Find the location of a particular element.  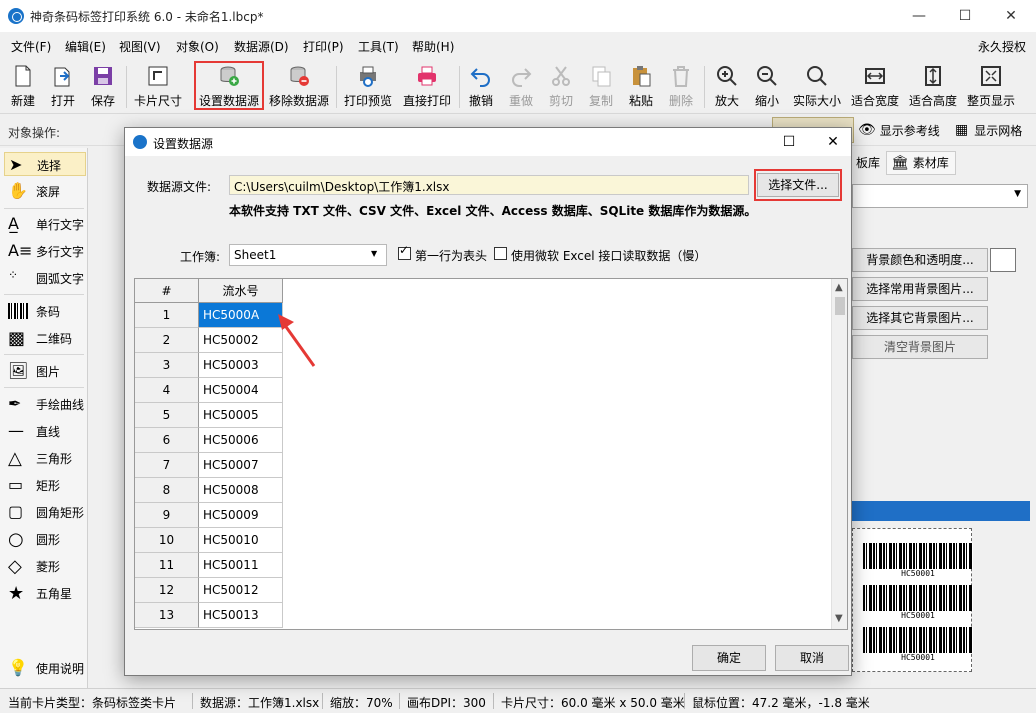

table-row: 7 HC50007 is located at coordinates (209, 465).